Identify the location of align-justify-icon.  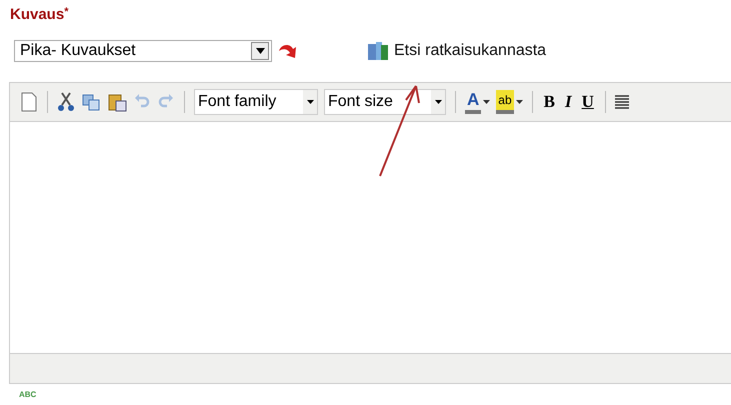
(621, 102).